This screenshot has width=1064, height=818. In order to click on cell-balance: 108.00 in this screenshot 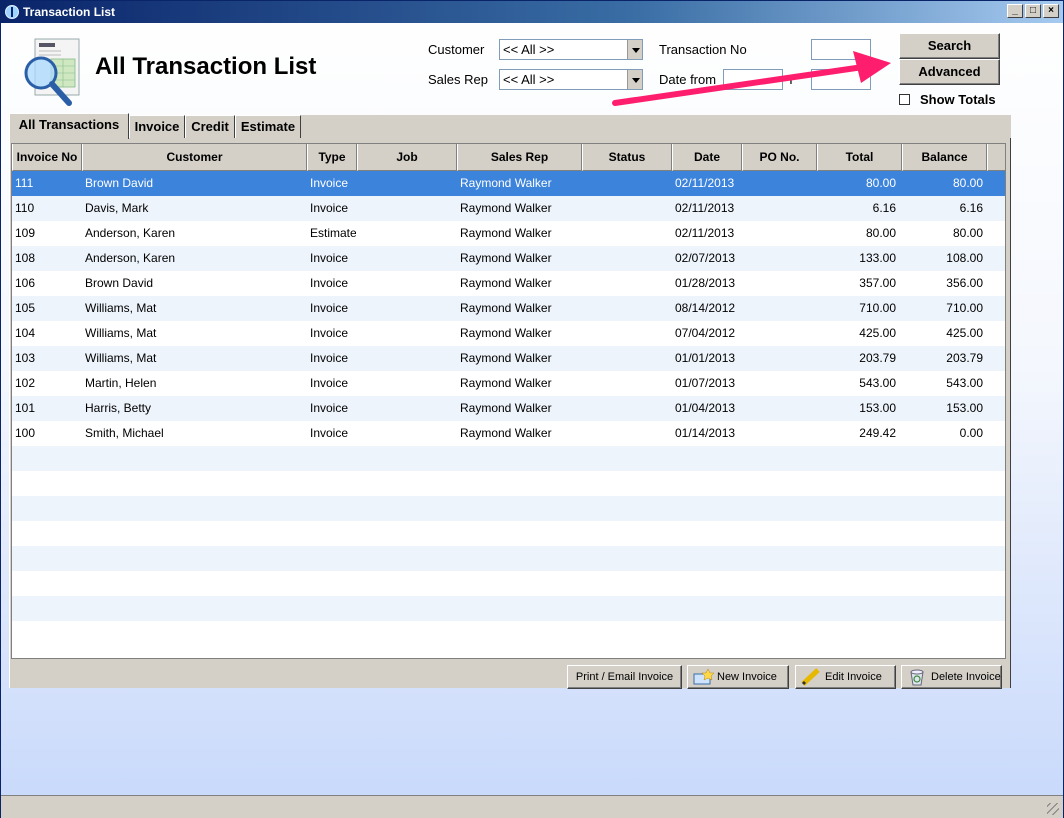, I will do `click(964, 258)`.